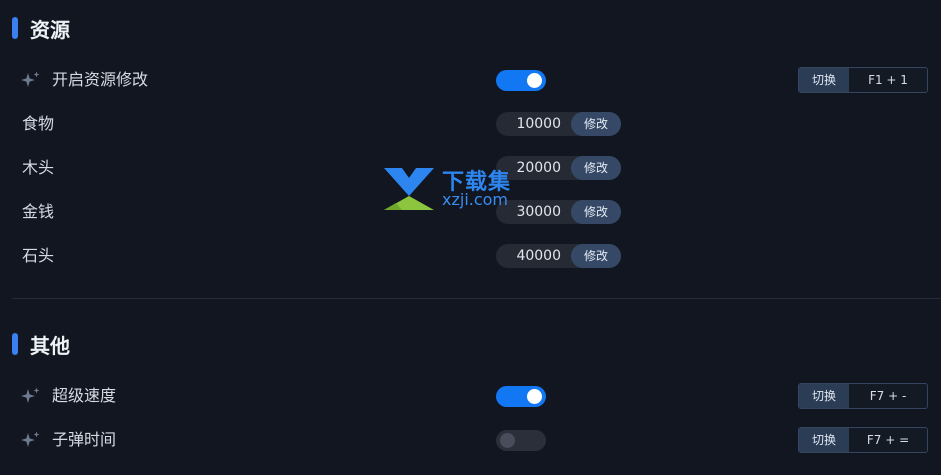 This screenshot has height=475, width=941. What do you see at coordinates (470, 80) in the screenshot?
I see `row-enable-resource-modify: 开启资源修改 切换 F1 + 1` at bounding box center [470, 80].